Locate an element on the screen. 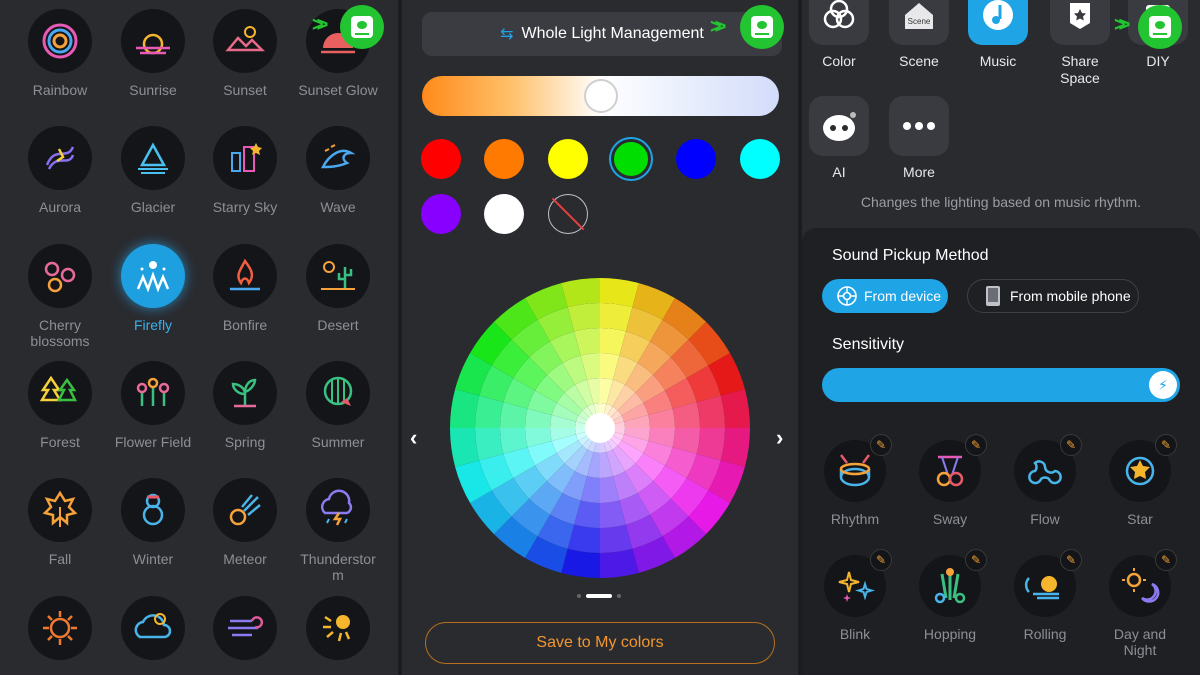 Image resolution: width=1200 pixels, height=675 pixels. from-device-label: From device is located at coordinates (903, 296).